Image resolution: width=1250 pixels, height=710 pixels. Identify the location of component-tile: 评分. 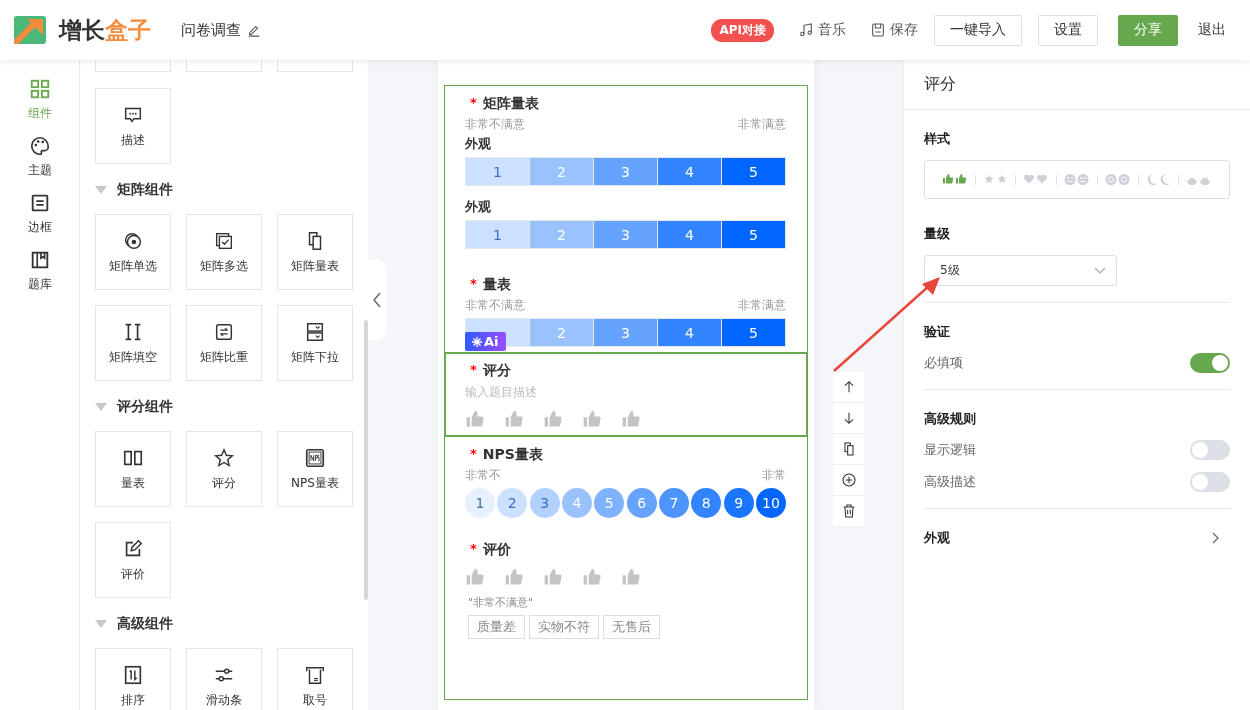
(224, 469).